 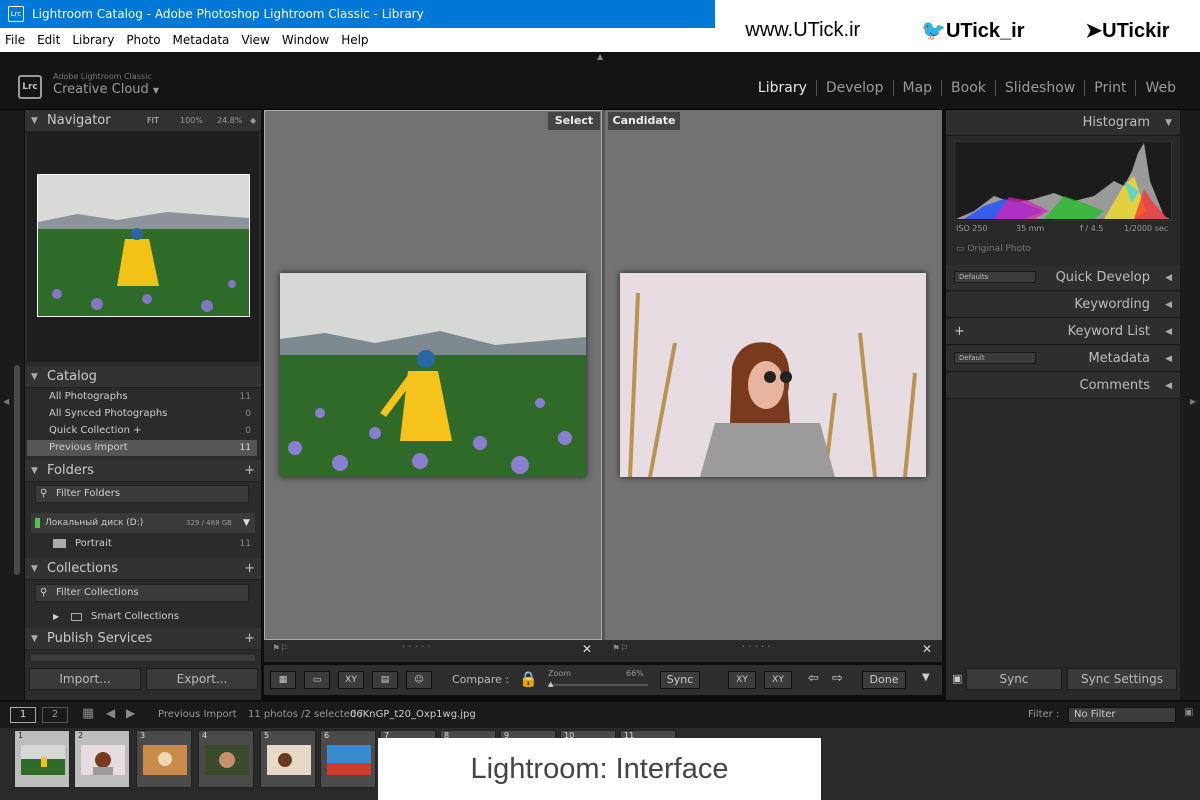 I want to click on menu-library: Library, so click(x=93, y=40).